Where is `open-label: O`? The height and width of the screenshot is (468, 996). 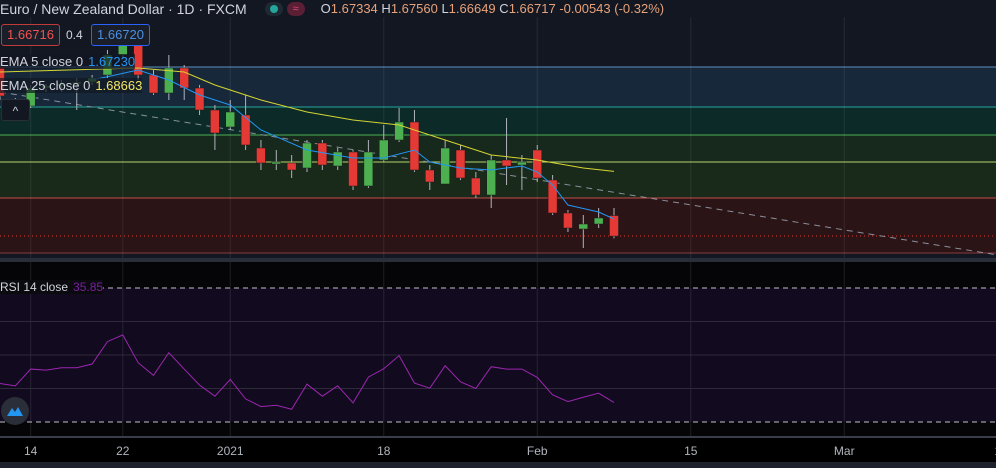
open-label: O is located at coordinates (325, 8).